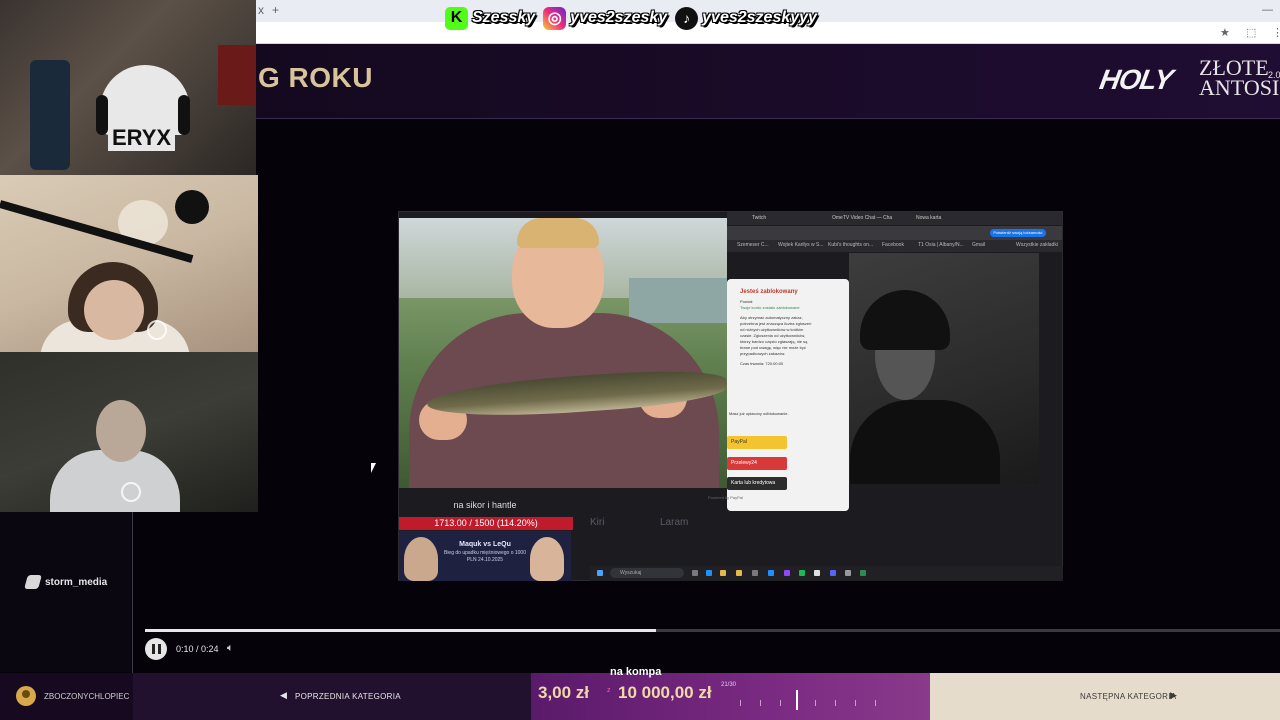 The width and height of the screenshot is (1280, 720). I want to click on ban-duration: Czas trwania: 720:00:00, so click(762, 363).